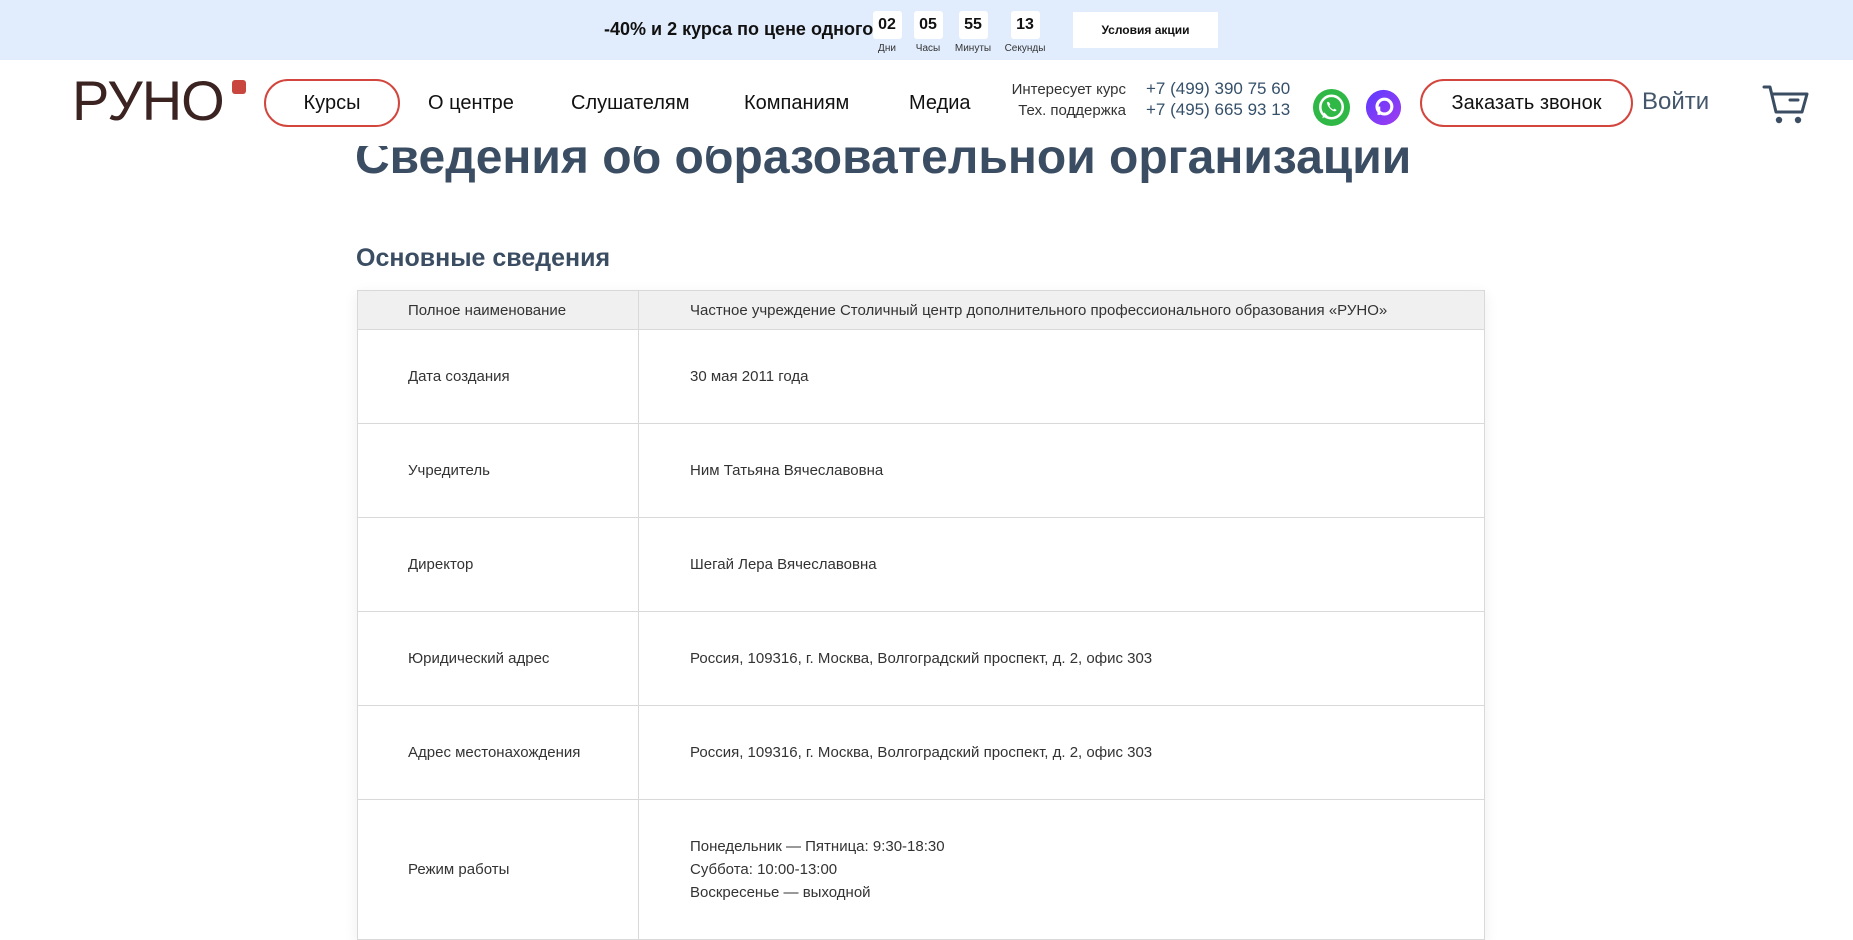  Describe the element at coordinates (1061, 564) in the screenshot. I see `row-value: Шегай Лера Вячеславовна` at that location.